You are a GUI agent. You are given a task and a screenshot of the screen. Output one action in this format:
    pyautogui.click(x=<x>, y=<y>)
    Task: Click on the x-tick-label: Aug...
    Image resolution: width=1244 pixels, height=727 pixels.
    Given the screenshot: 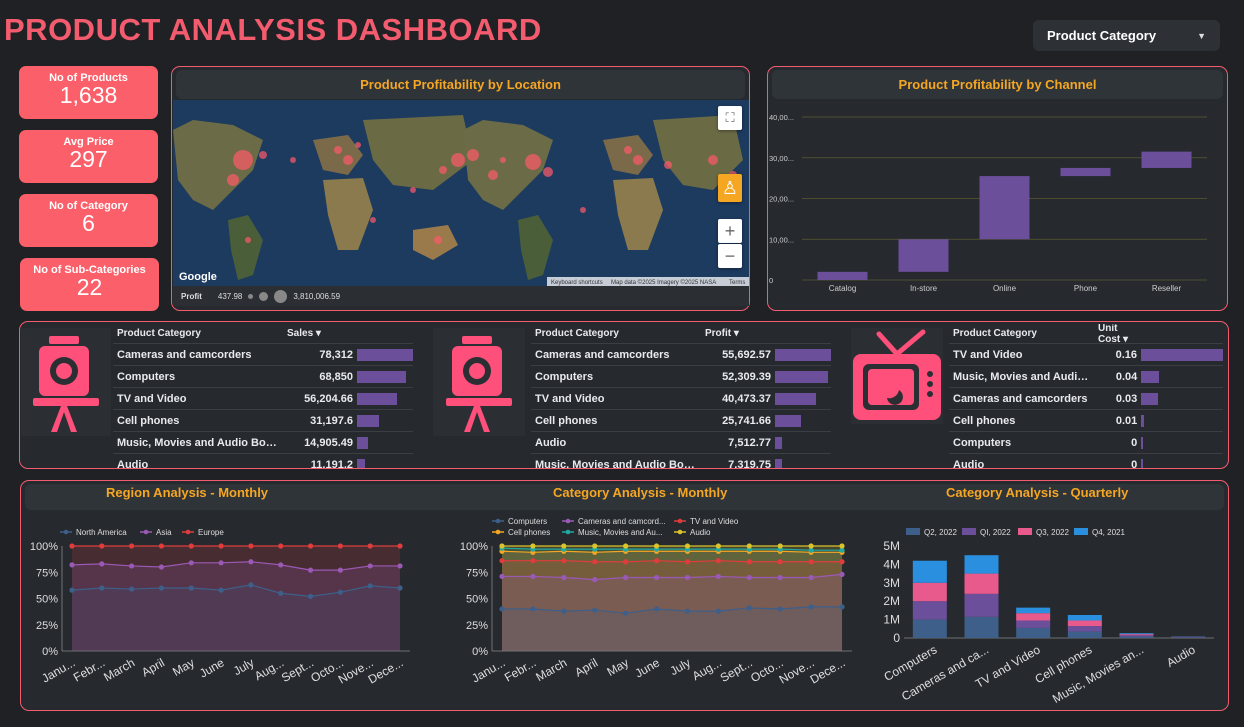 What is the action you would take?
    pyautogui.click(x=707, y=669)
    